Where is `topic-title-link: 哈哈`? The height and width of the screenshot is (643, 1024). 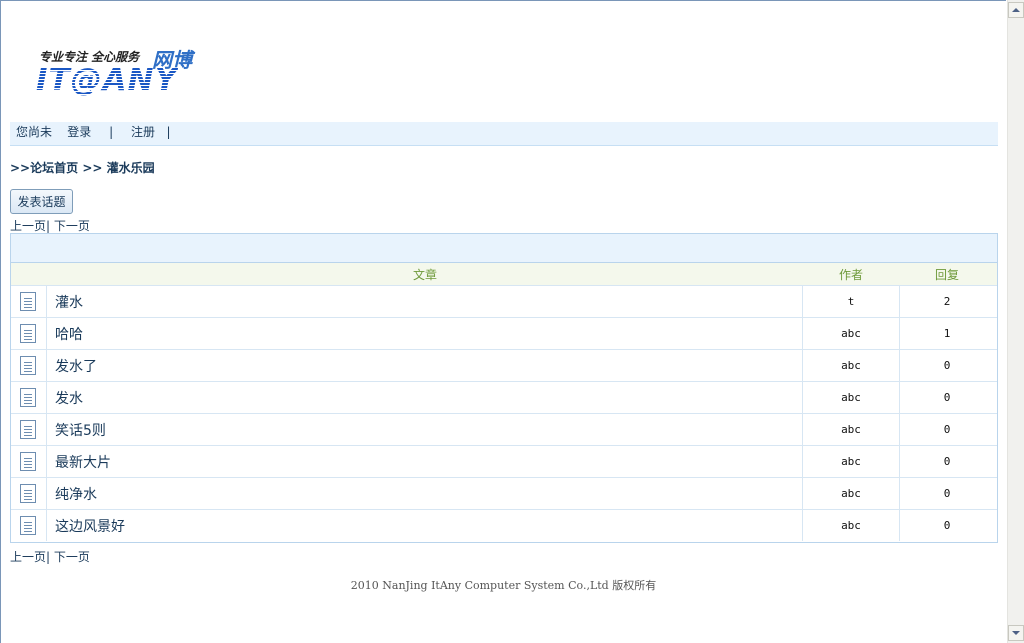
topic-title-link: 哈哈 is located at coordinates (69, 334).